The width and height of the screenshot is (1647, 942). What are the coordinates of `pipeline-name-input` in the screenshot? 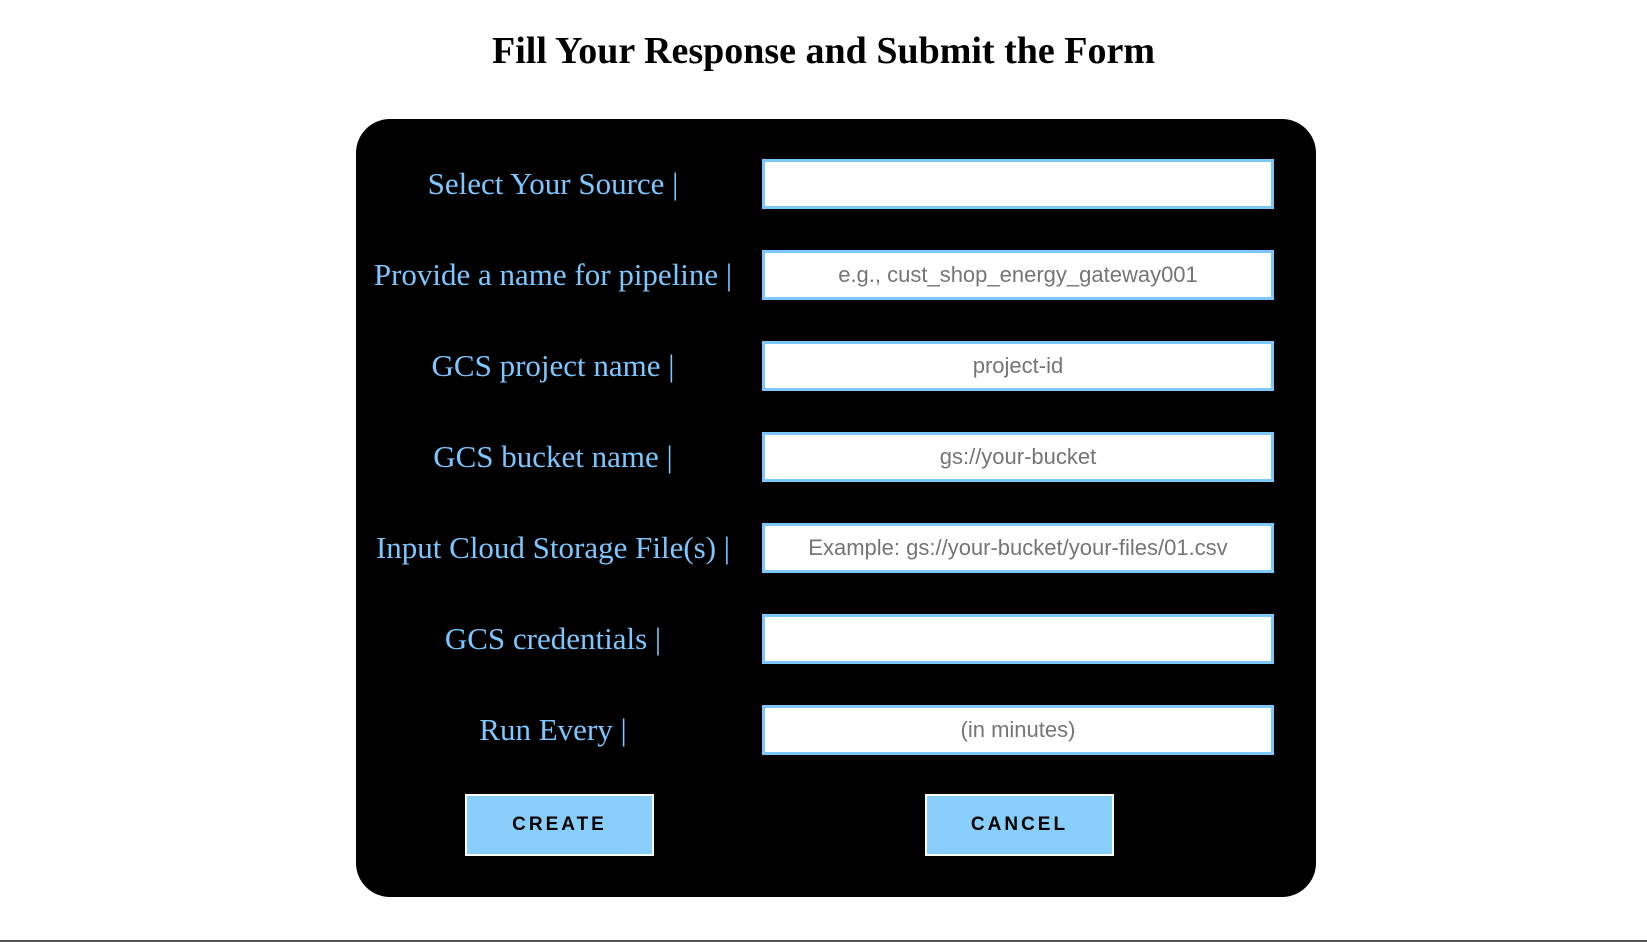 It's located at (1018, 275).